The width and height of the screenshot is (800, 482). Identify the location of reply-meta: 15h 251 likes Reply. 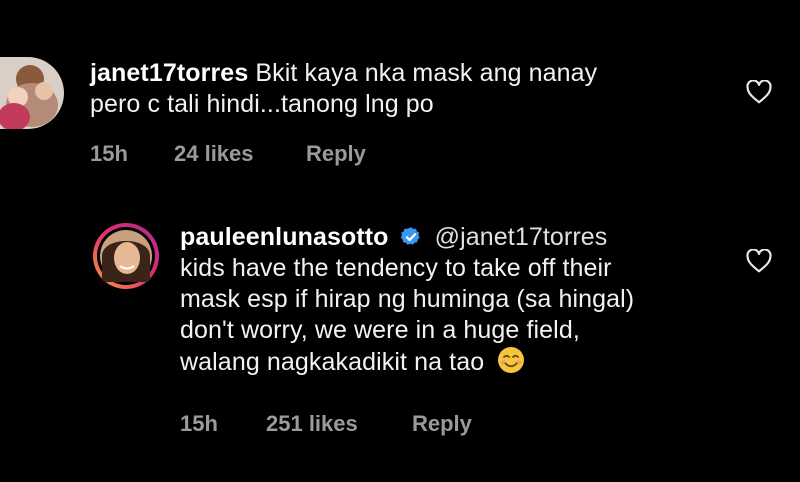
(326, 424).